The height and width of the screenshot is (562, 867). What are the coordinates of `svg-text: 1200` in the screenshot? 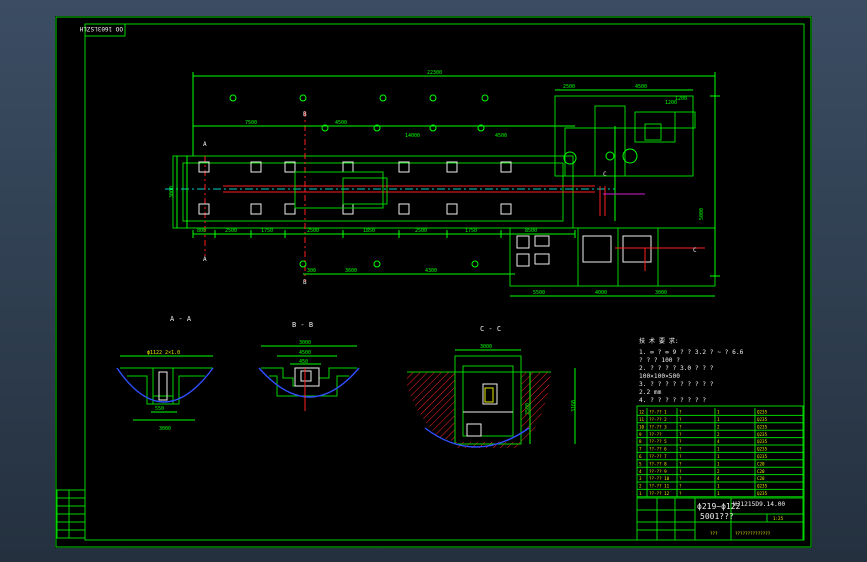 It's located at (681, 99).